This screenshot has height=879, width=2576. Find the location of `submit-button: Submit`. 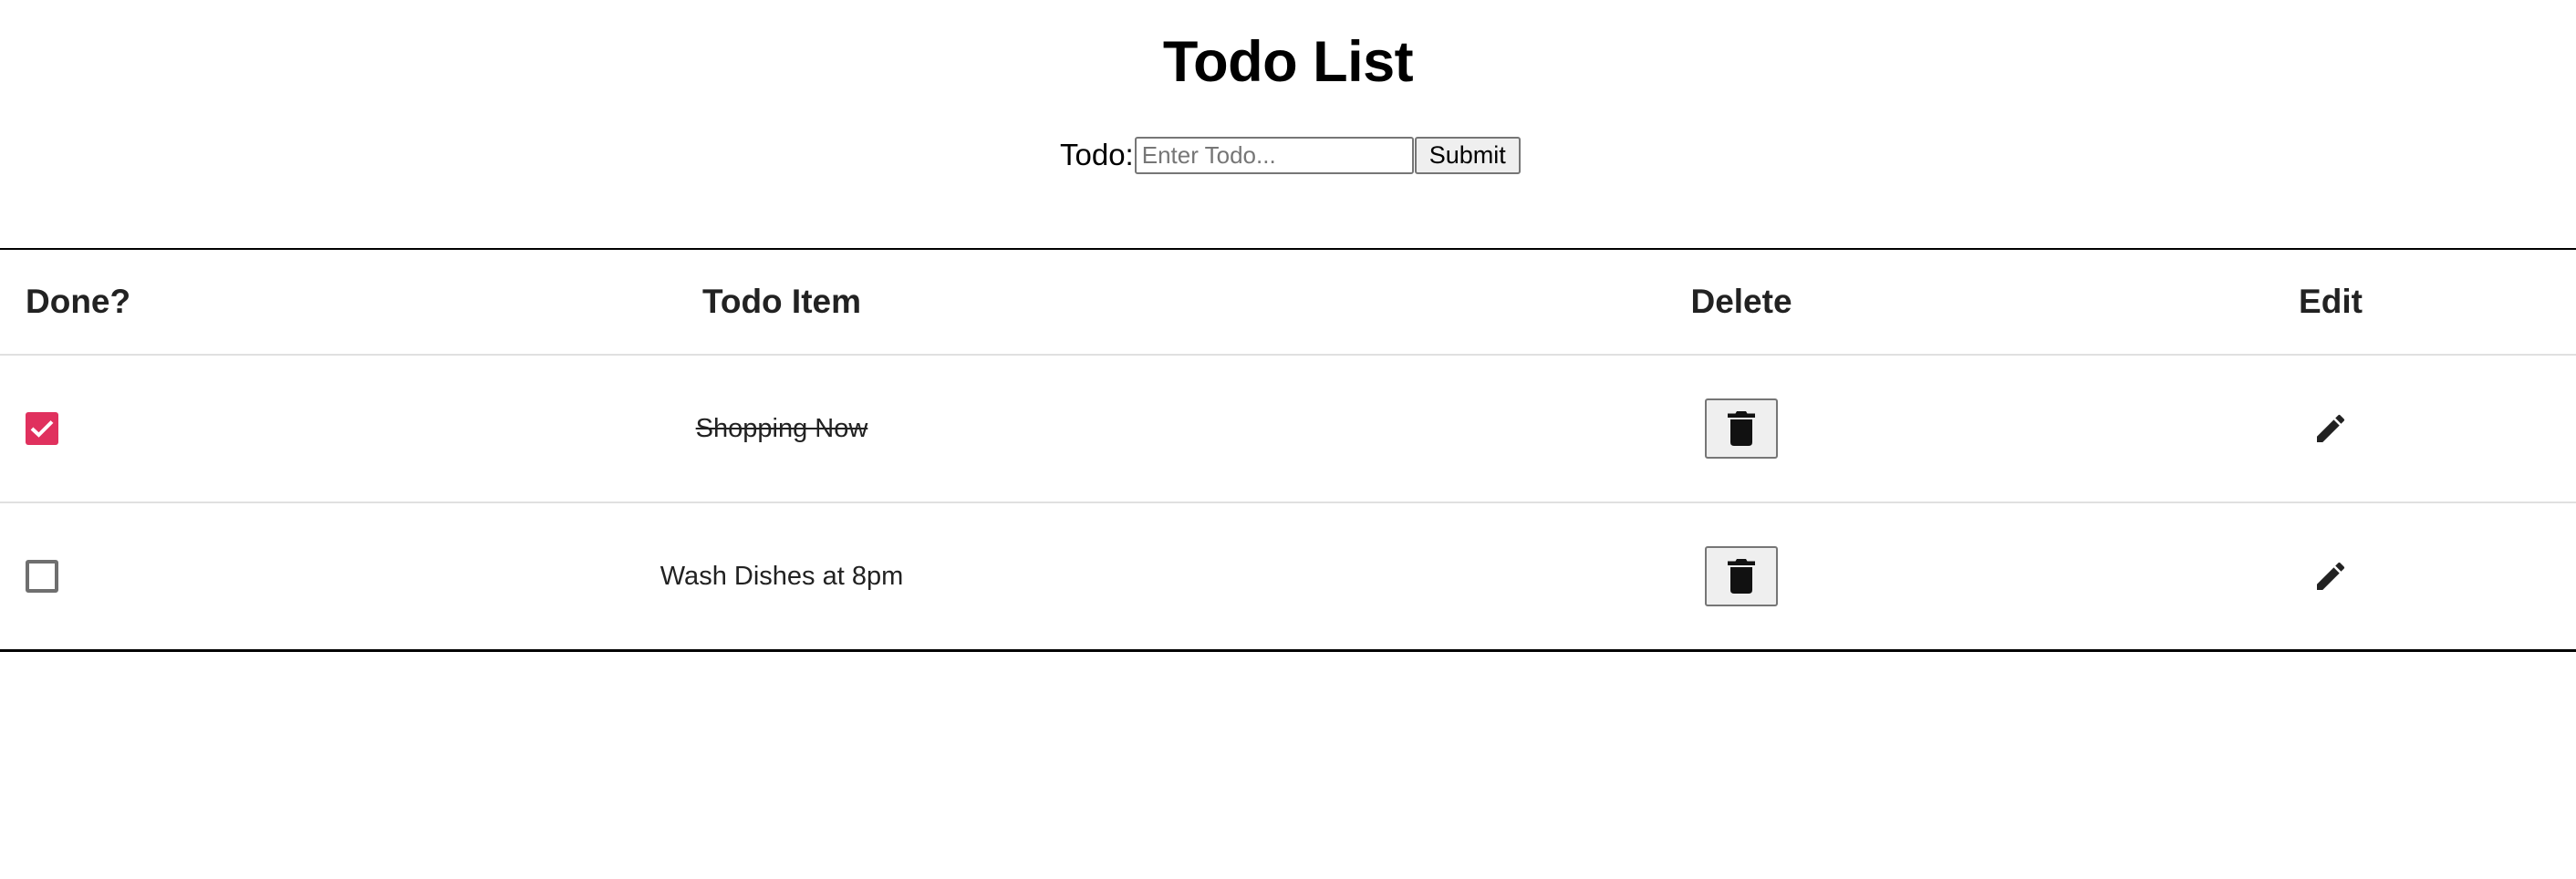

submit-button: Submit is located at coordinates (1467, 155).